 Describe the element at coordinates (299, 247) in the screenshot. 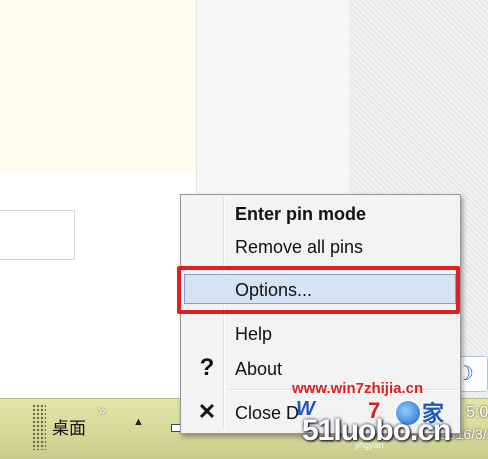

I see `menu-item-label: Remove all pins` at that location.